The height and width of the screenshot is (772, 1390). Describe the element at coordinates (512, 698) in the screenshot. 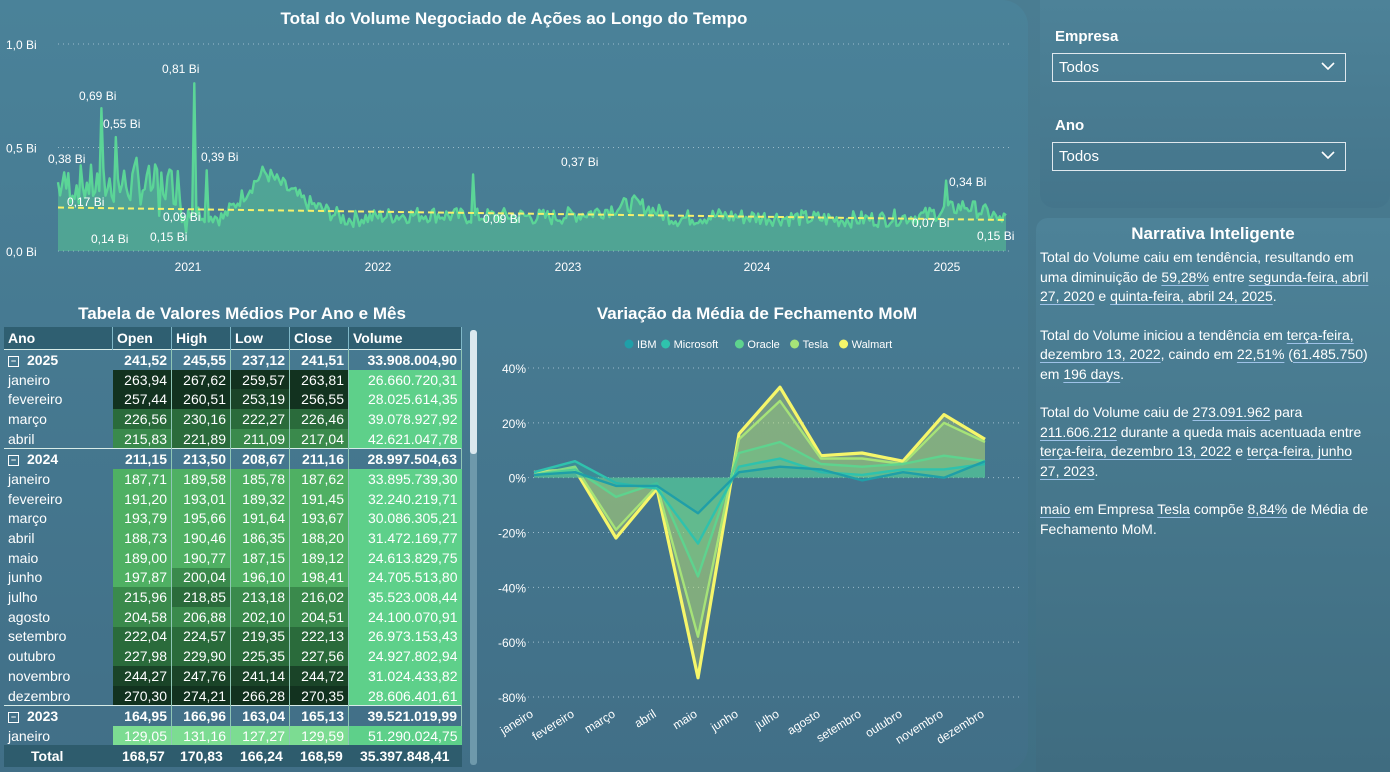

I see `y-tick-label: -80%` at that location.